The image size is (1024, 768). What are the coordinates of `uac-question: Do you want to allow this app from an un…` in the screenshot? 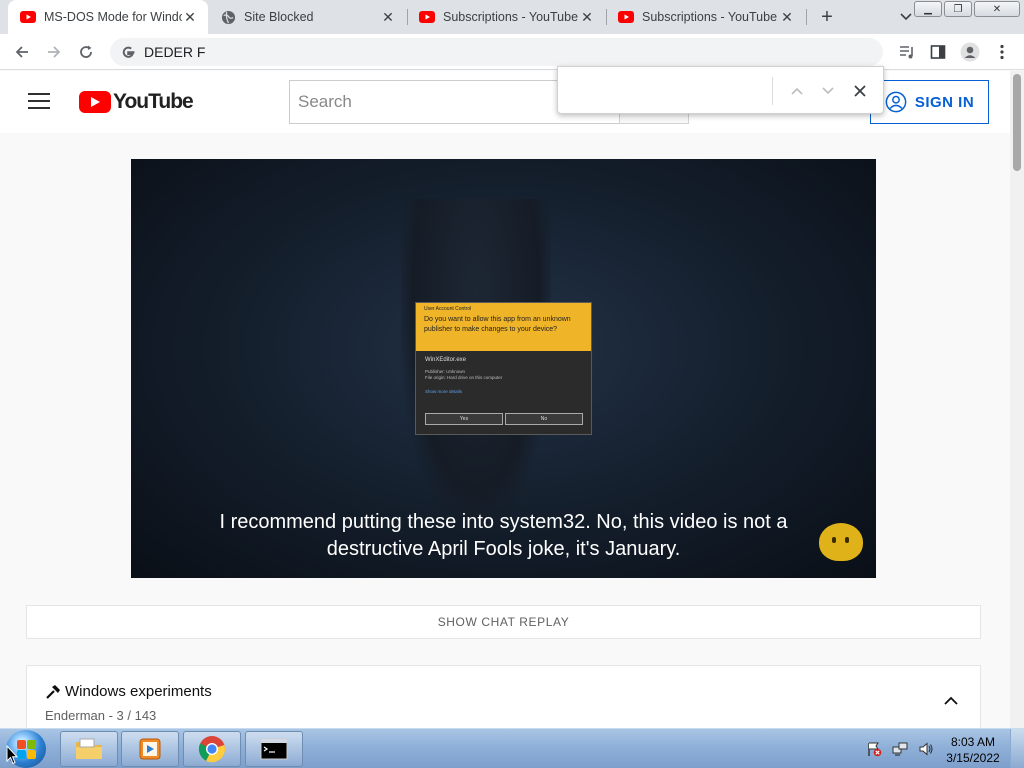 It's located at (497, 324).